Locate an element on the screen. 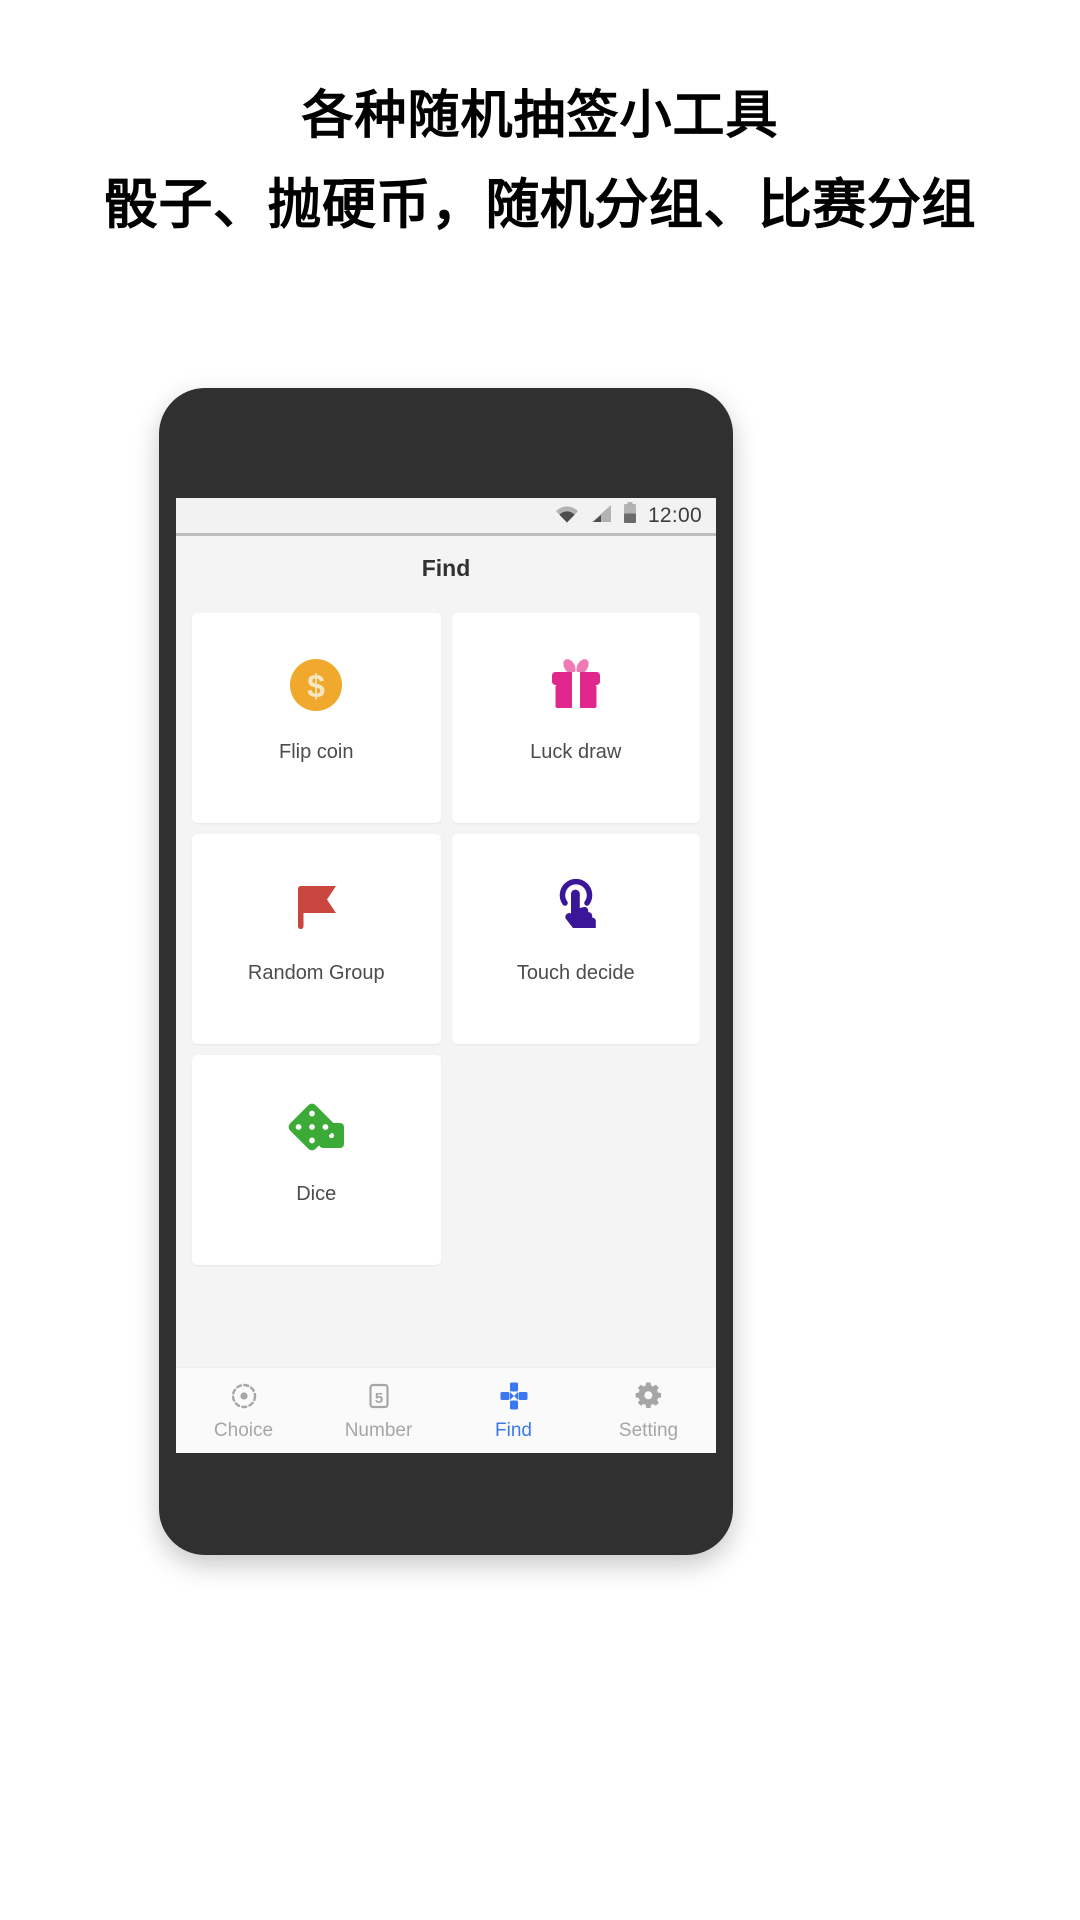 The height and width of the screenshot is (1920, 1080). nav-item-find: Find is located at coordinates (513, 1410).